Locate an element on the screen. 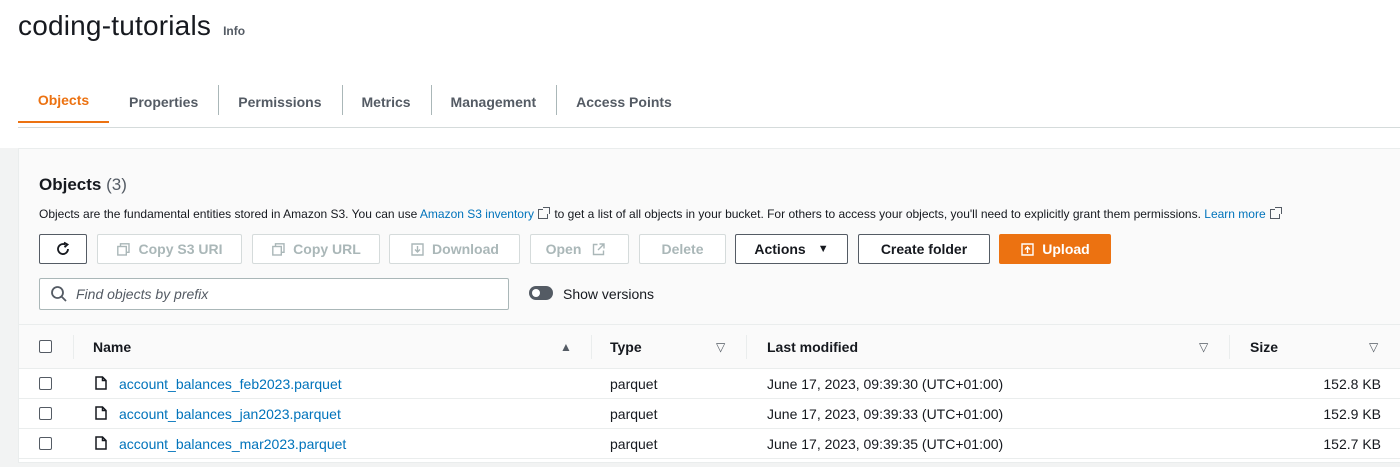  tab-access-points: Access Points is located at coordinates (624, 101).